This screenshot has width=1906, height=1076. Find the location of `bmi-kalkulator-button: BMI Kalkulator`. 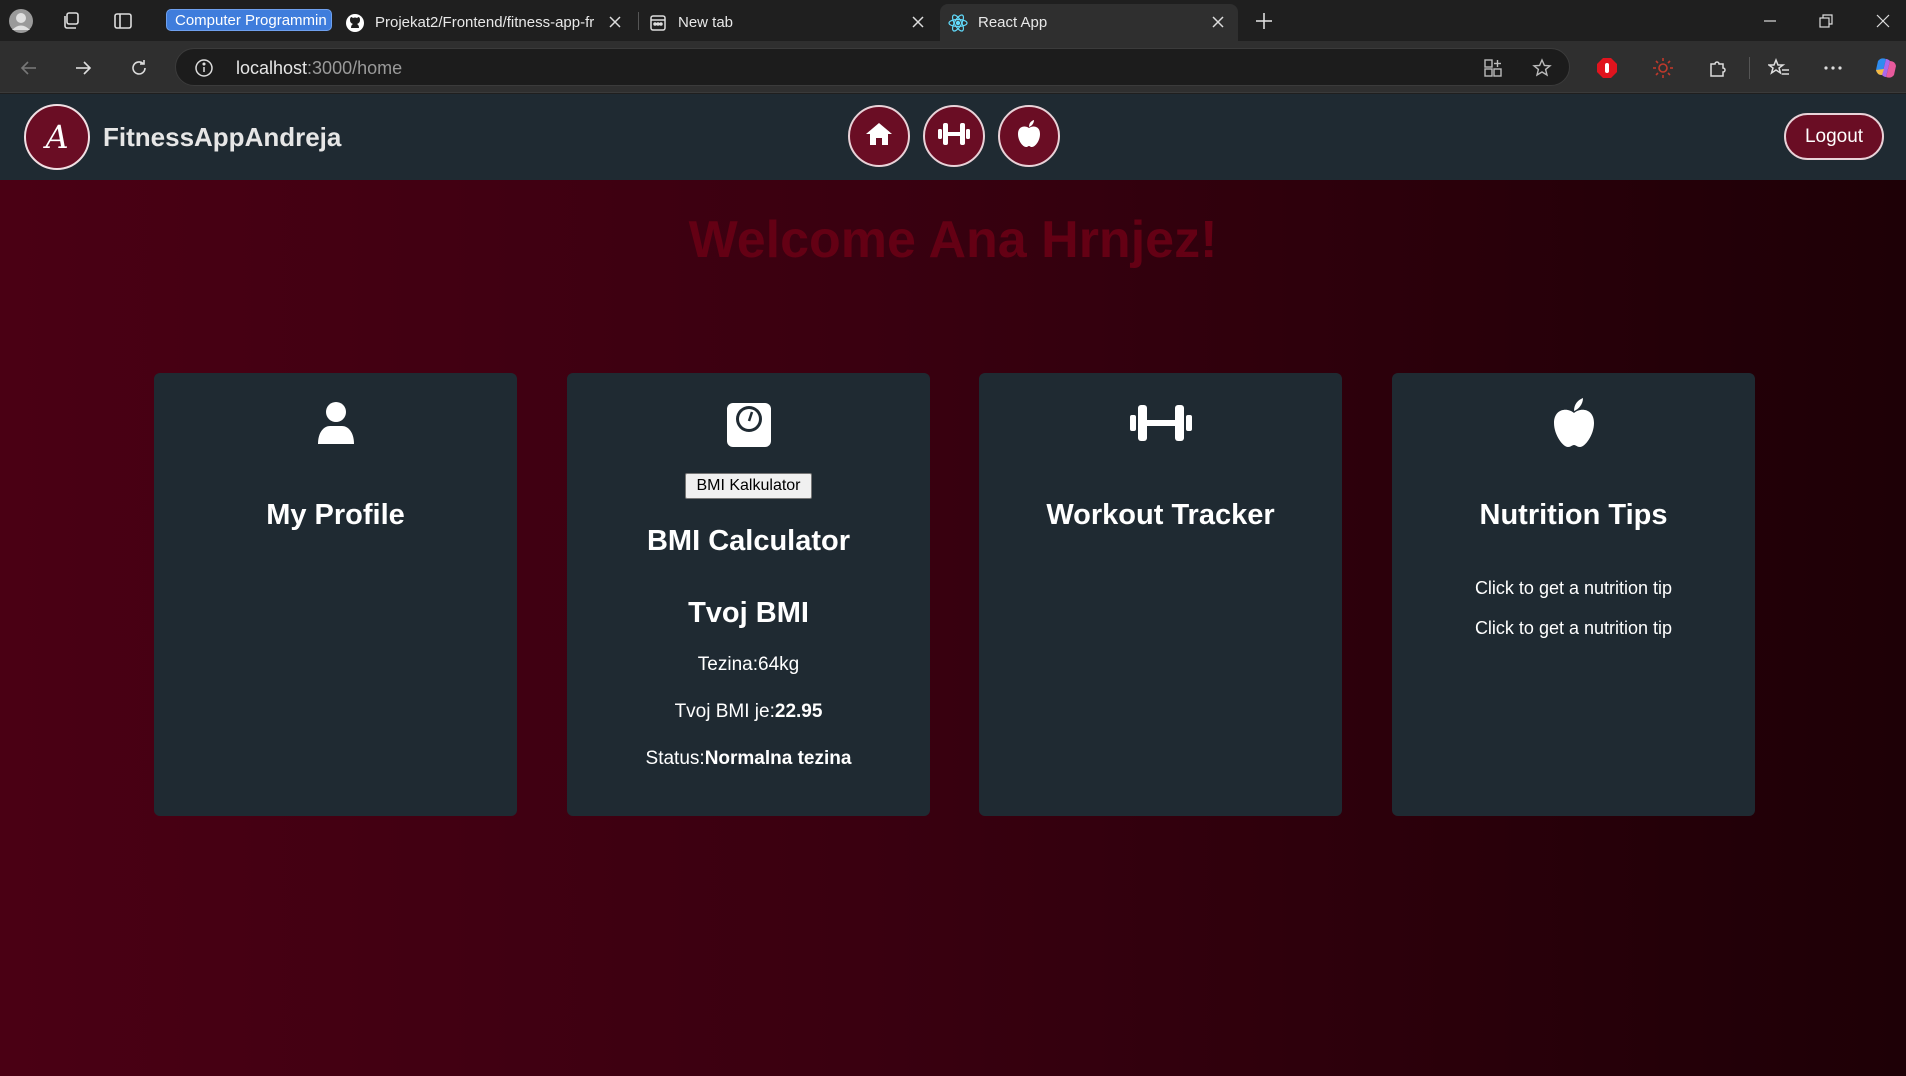

bmi-kalkulator-button: BMI Kalkulator is located at coordinates (748, 486).